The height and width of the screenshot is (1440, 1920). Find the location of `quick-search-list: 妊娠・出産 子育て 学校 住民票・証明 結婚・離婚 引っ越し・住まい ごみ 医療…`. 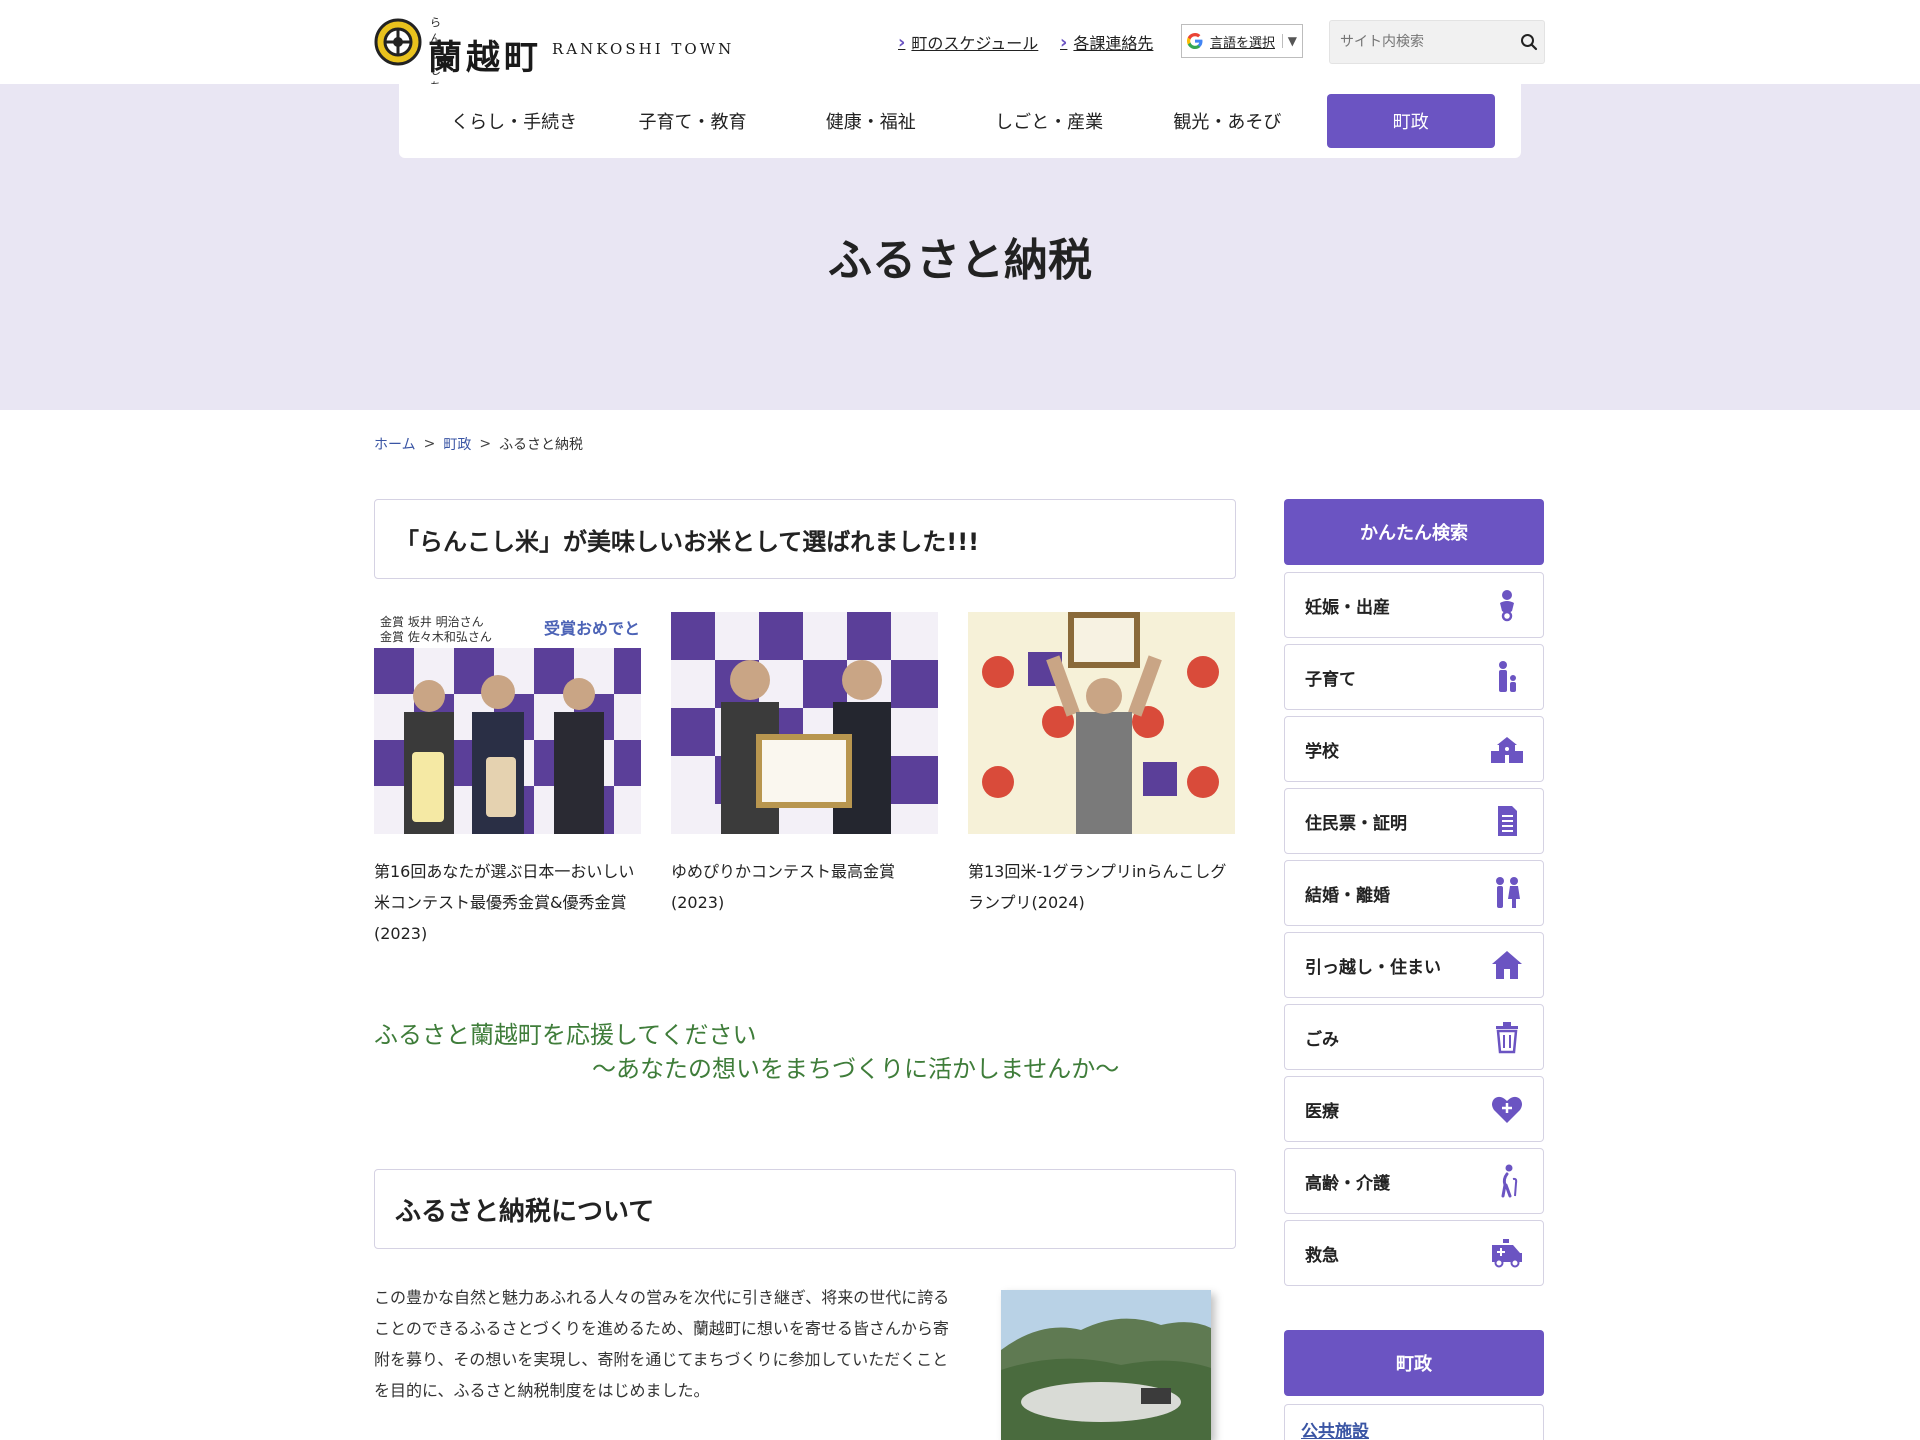

quick-search-list: 妊娠・出産 子育て 学校 住民票・証明 結婚・離婚 引っ越し・住まい ごみ 医療… is located at coordinates (1414, 932).